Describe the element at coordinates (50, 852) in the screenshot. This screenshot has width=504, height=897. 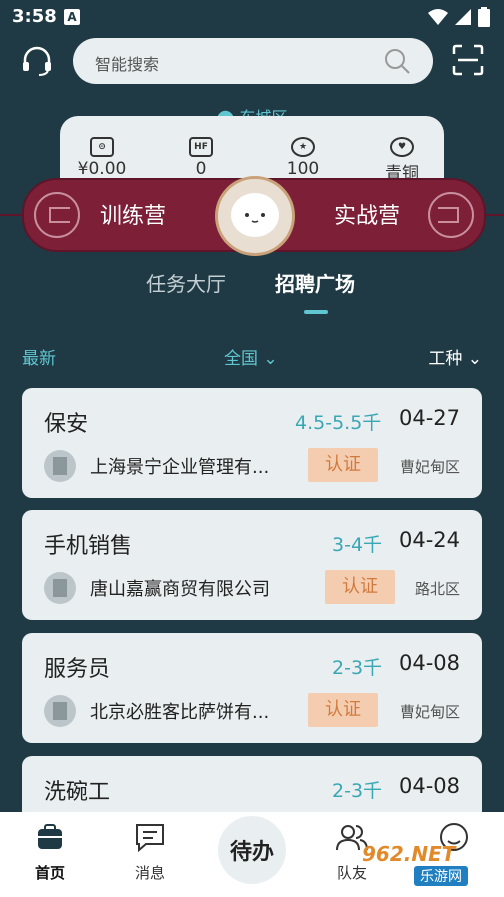
I see `nav-home: 首页` at that location.